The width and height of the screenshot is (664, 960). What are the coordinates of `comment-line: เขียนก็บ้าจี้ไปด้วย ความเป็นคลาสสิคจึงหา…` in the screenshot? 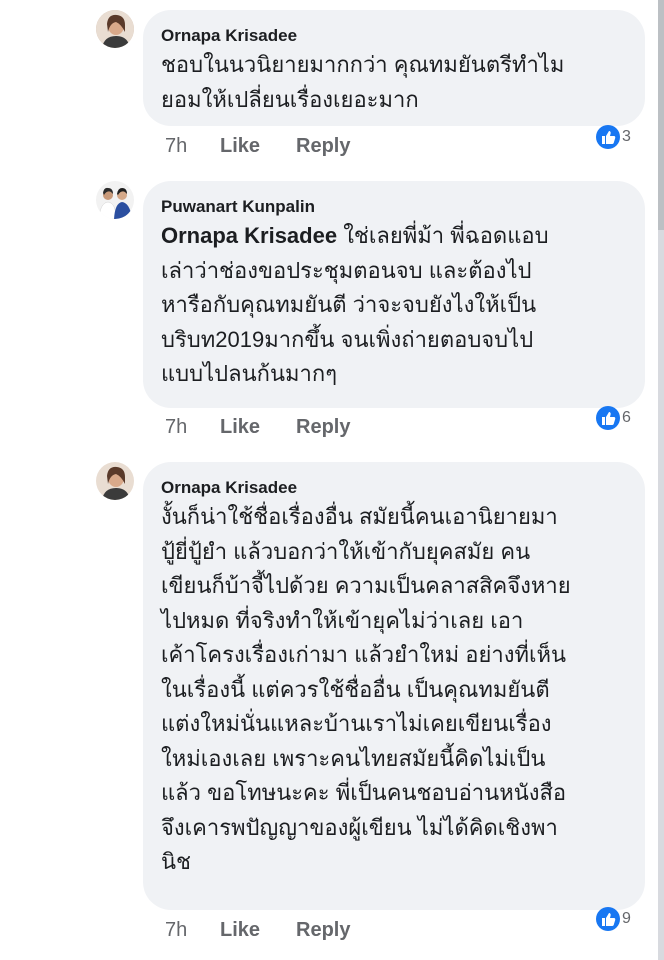 It's located at (366, 585).